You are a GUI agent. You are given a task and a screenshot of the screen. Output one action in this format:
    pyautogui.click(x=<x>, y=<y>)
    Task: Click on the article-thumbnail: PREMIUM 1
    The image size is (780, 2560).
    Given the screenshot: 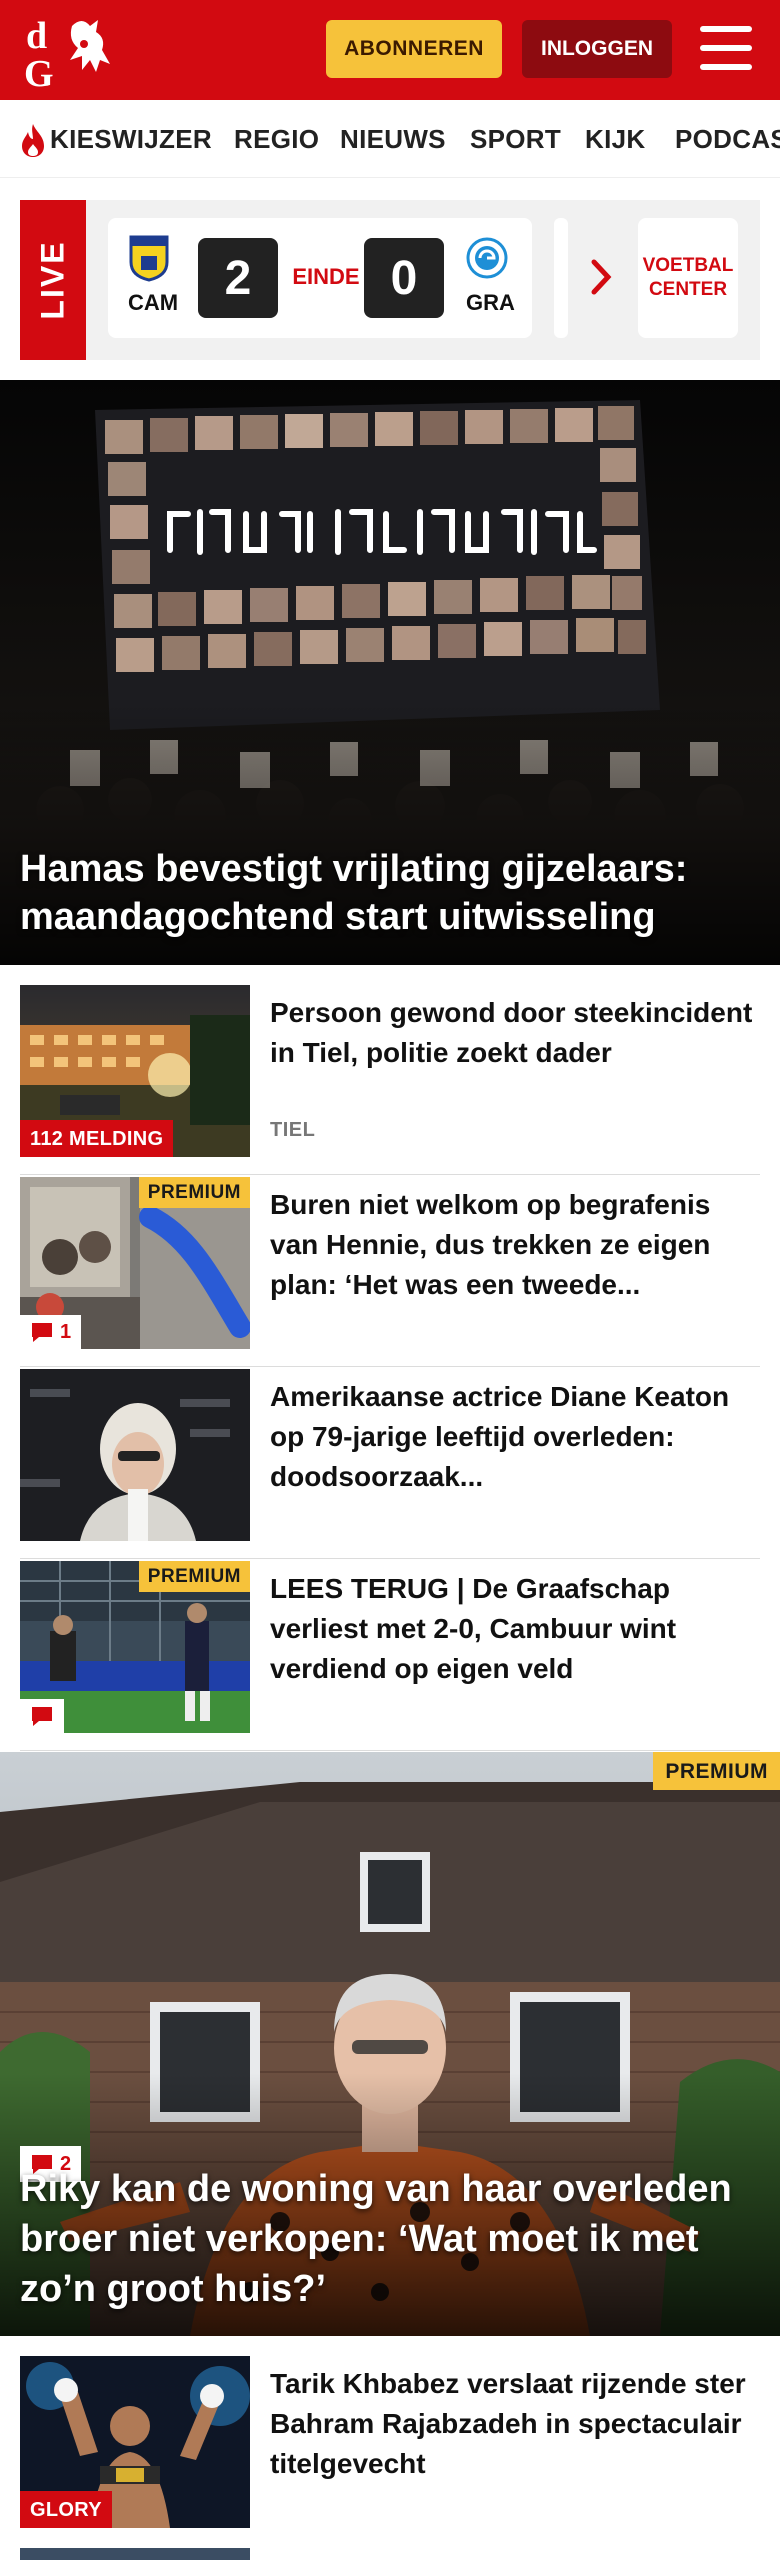 What is the action you would take?
    pyautogui.click(x=135, y=1263)
    